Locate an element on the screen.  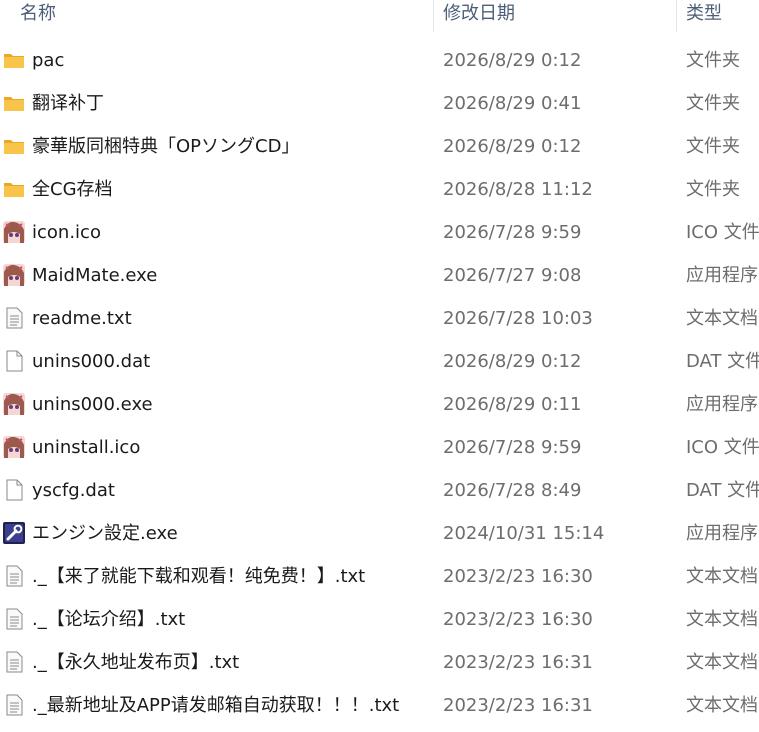
file-row: pac 2026/8/29 0:12 文件夹 is located at coordinates (379, 61).